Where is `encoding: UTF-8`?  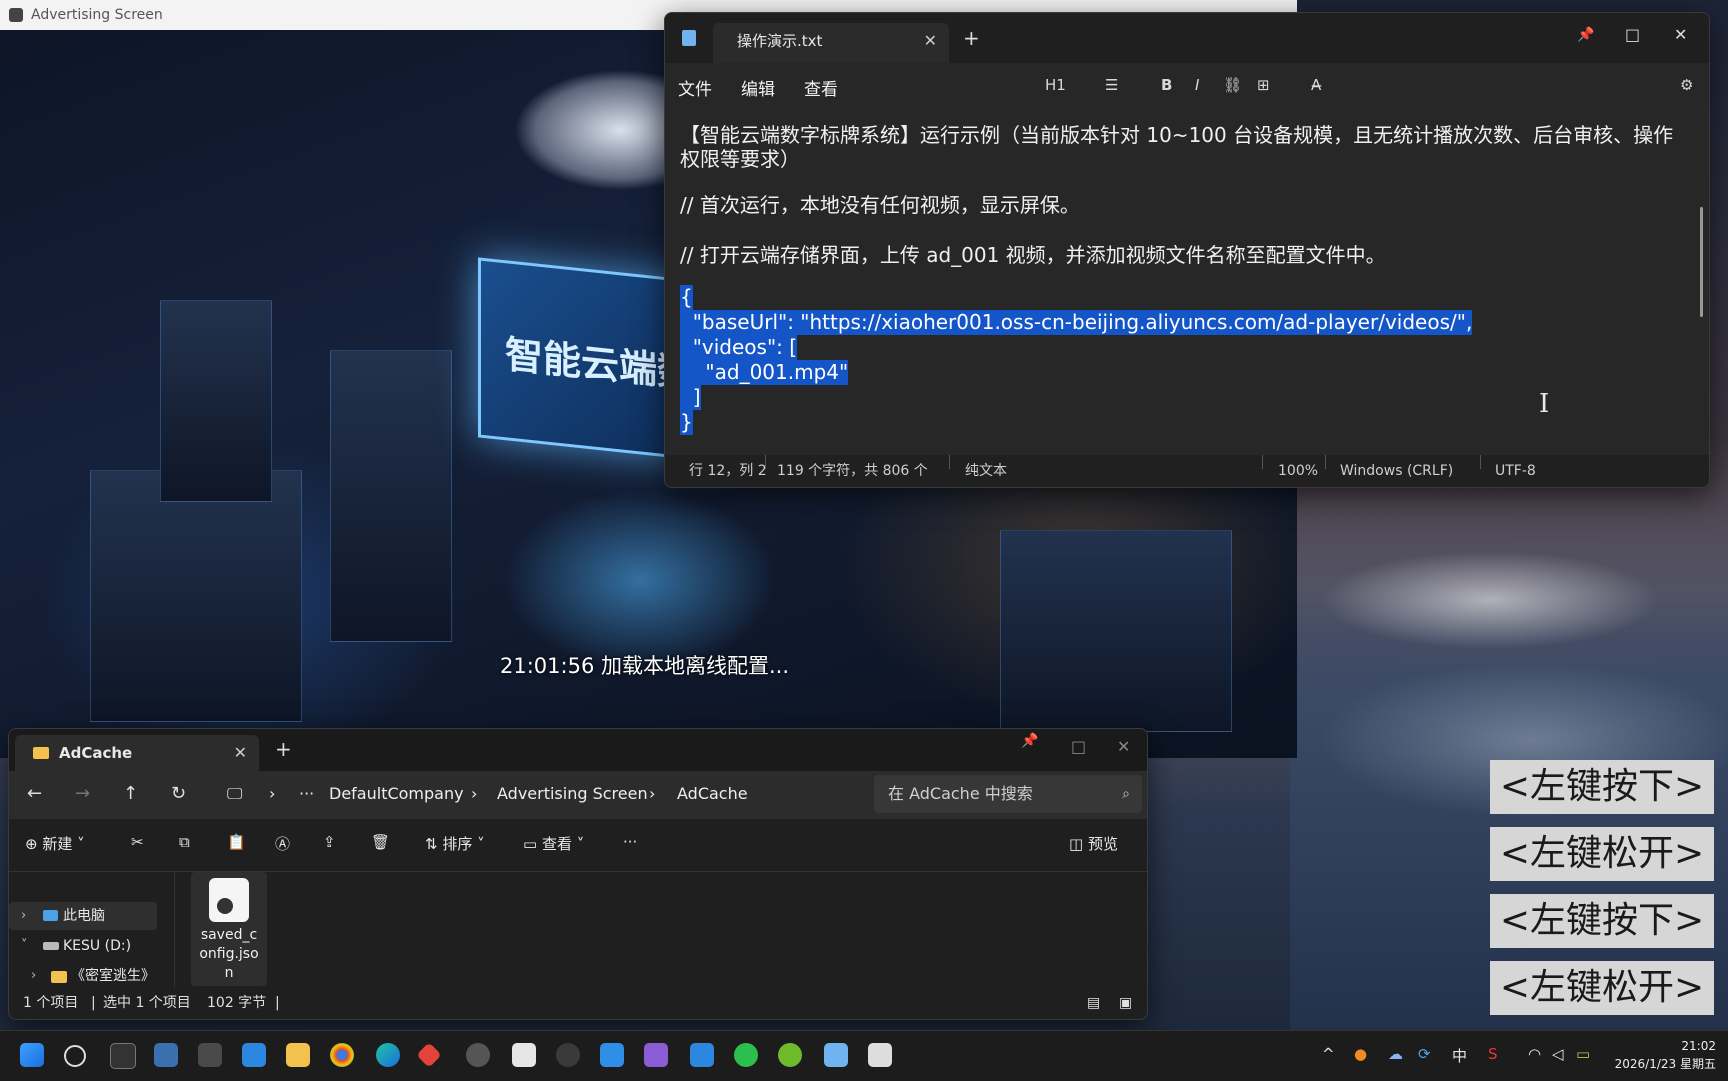
encoding: UTF-8 is located at coordinates (1515, 471).